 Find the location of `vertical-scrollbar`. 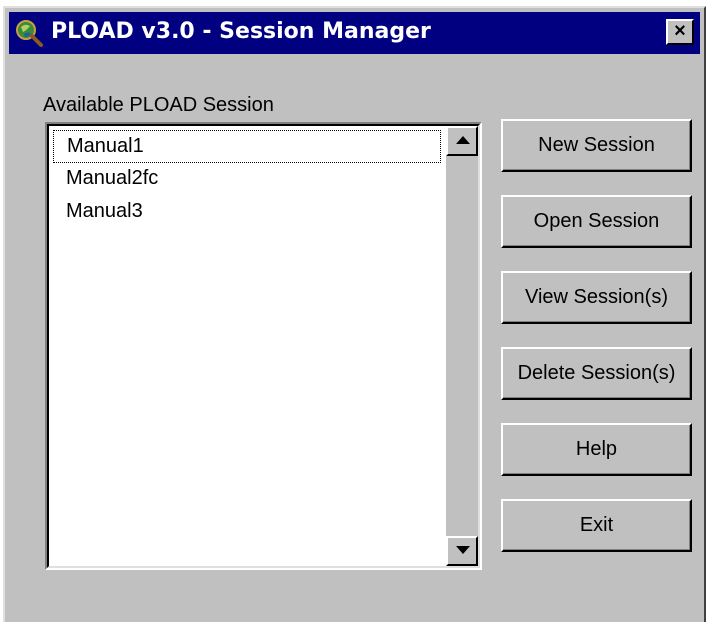

vertical-scrollbar is located at coordinates (462, 346).